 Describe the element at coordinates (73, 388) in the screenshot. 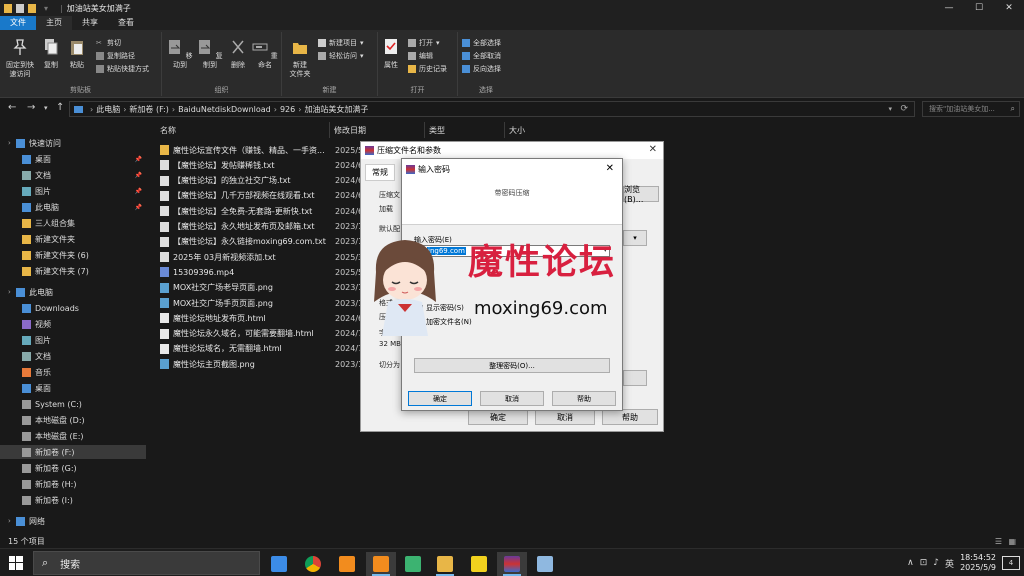

I see `sidebar-item: 桌面` at that location.